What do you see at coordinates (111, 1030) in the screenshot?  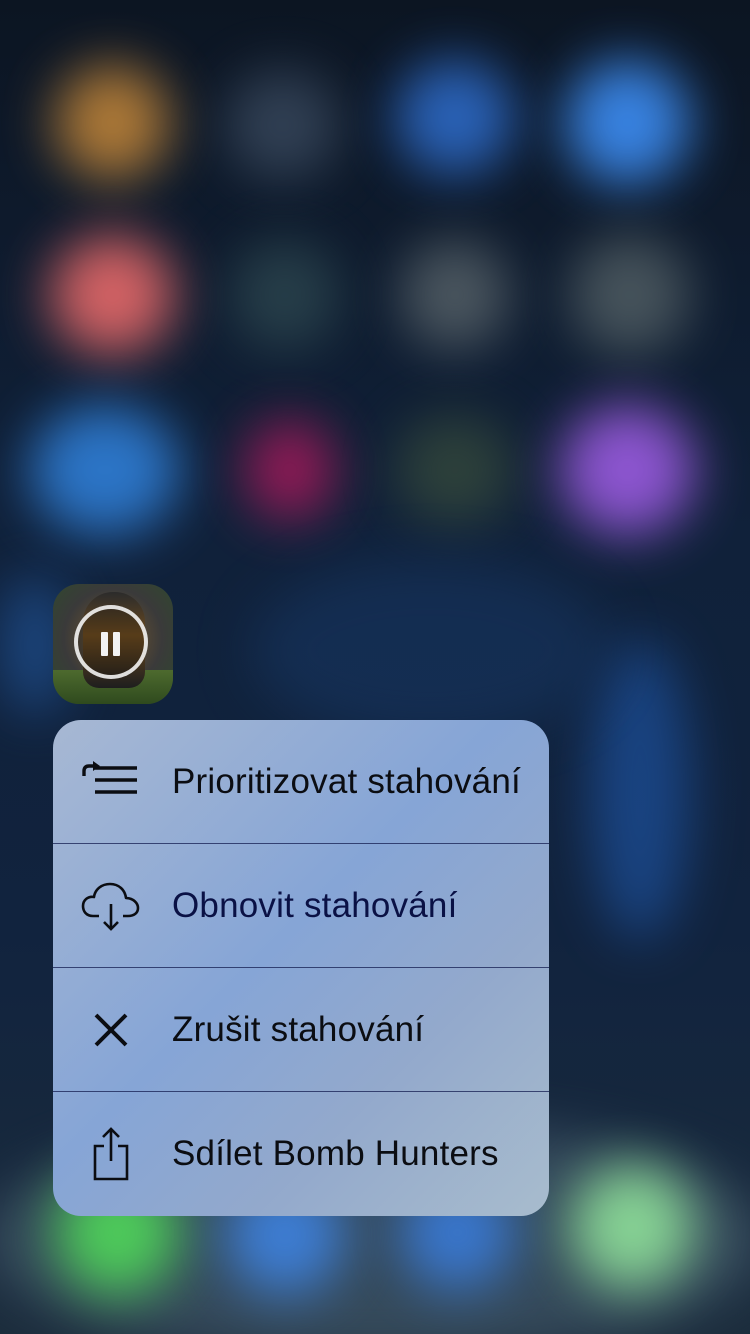 I see `close-icon` at bounding box center [111, 1030].